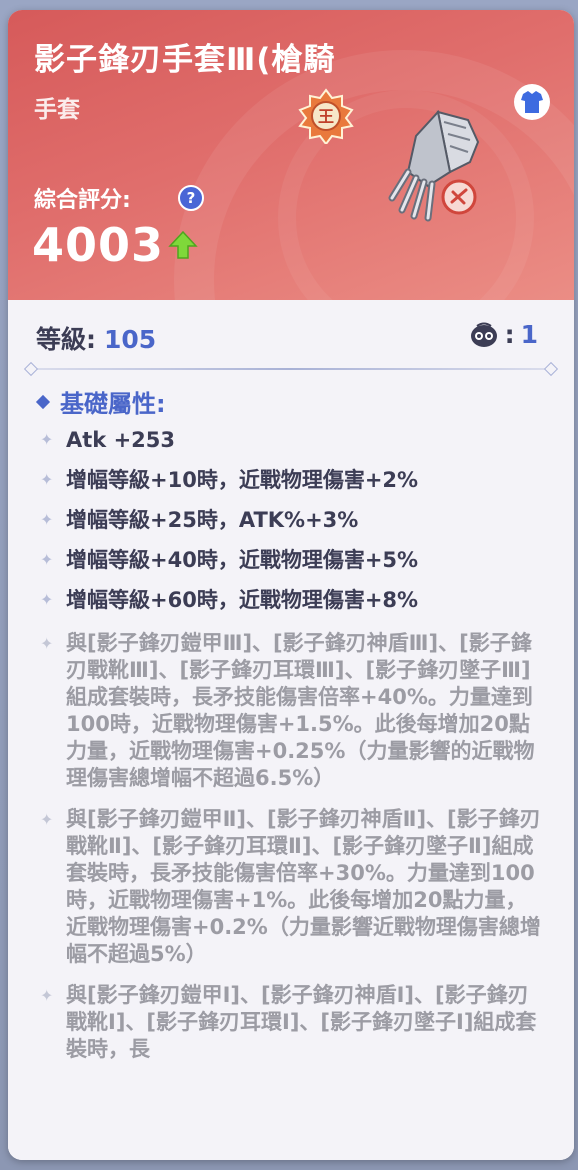 The height and width of the screenshot is (1170, 578). Describe the element at coordinates (532, 102) in the screenshot. I see `armor-slot-icon` at that location.